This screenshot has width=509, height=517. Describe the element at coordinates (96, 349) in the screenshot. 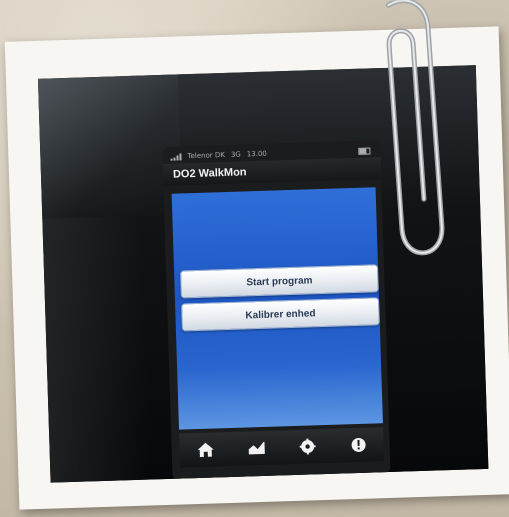

I see `side-reflection` at that location.